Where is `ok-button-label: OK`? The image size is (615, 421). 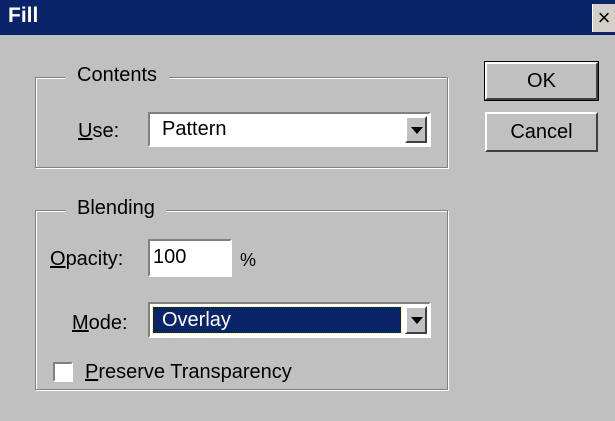
ok-button-label: OK is located at coordinates (541, 81).